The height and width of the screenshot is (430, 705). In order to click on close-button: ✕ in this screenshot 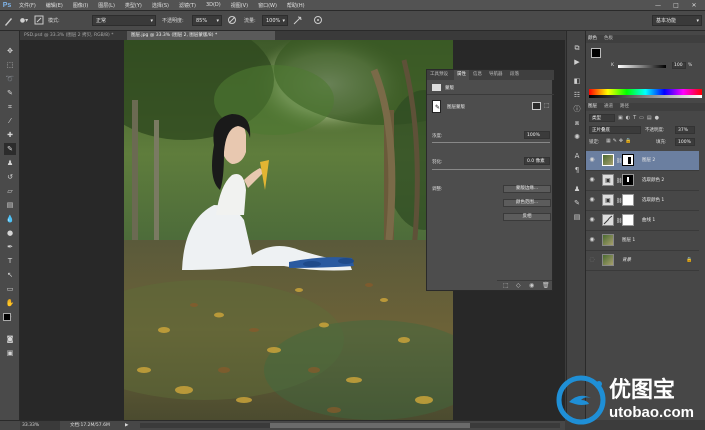, I will do `click(694, 5)`.